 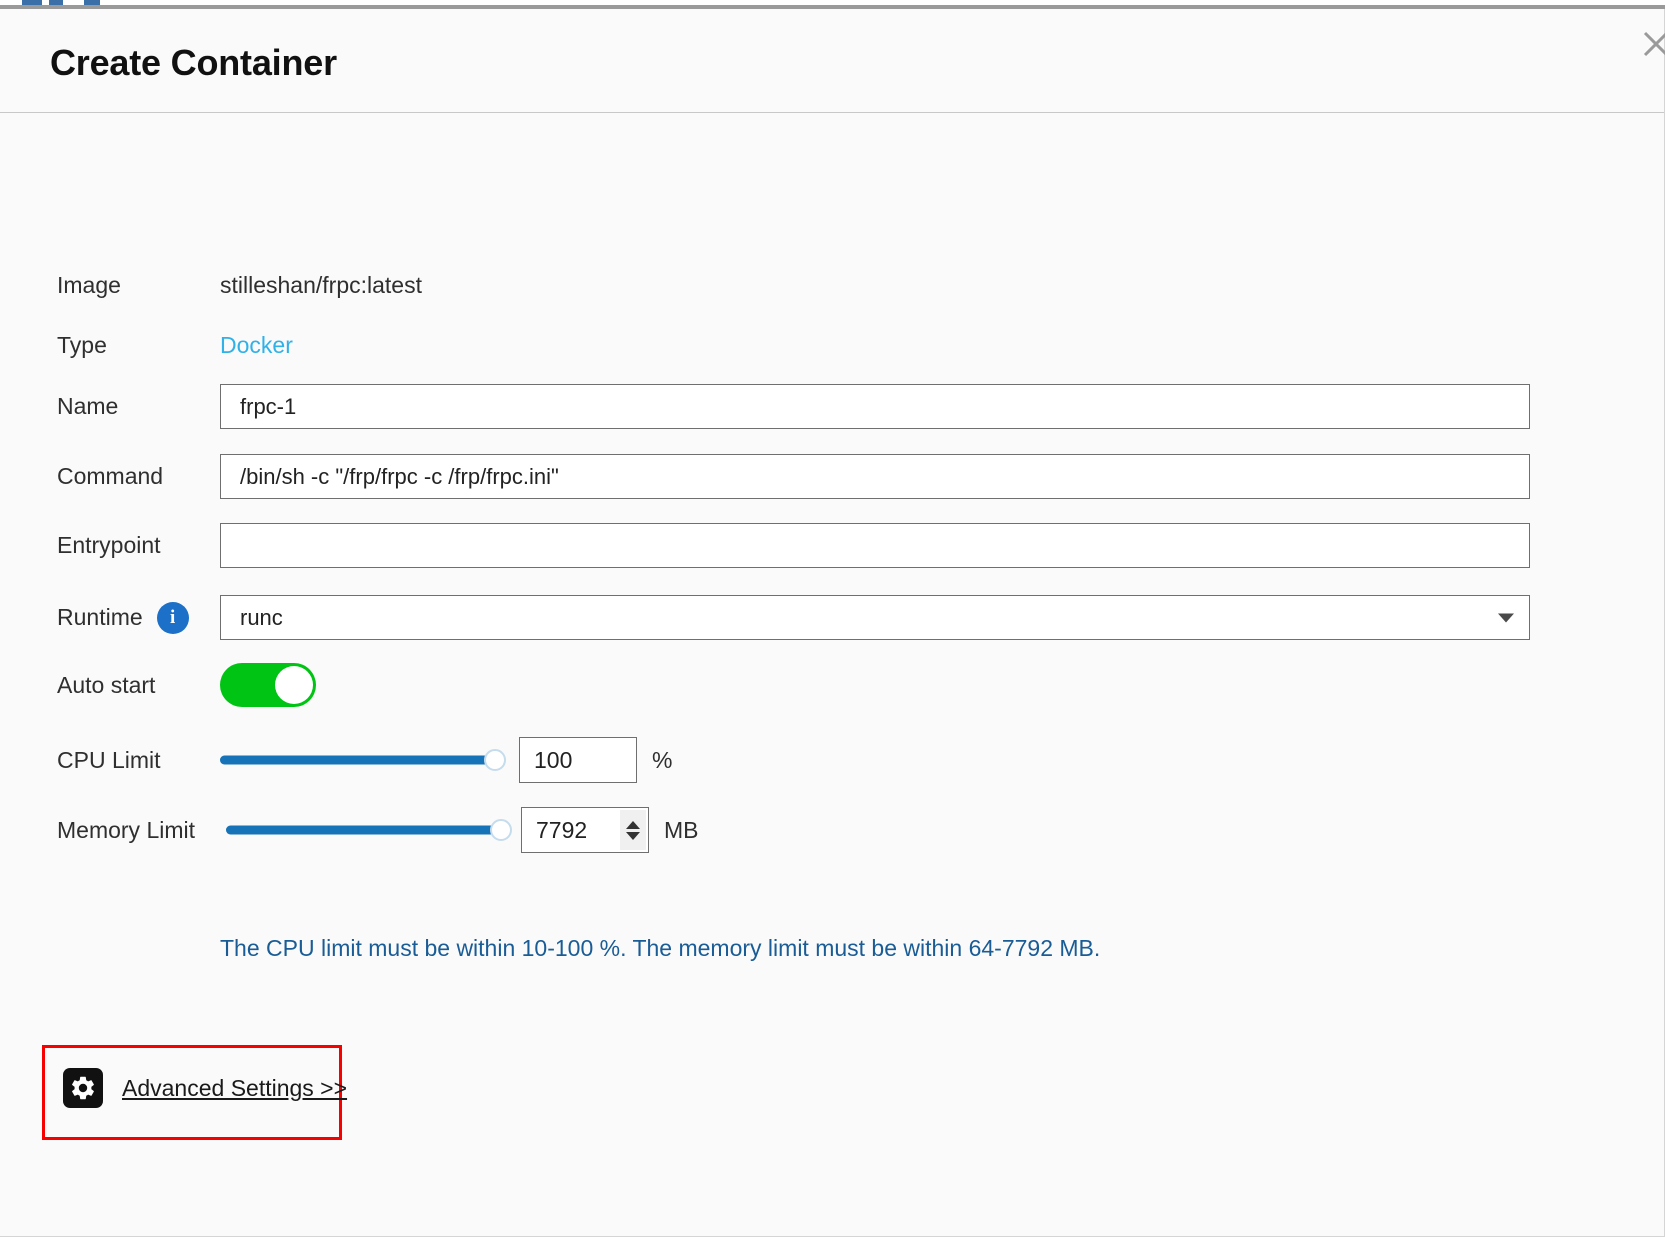 I want to click on form-row-entrypoint: Entrypoint, so click(x=832, y=545).